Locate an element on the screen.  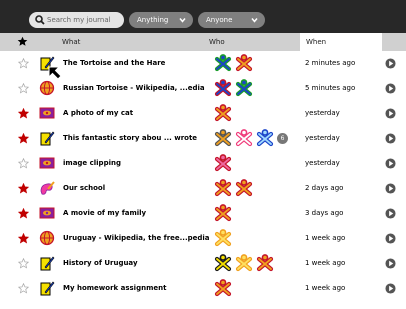
who-column-header: Who is located at coordinates (217, 42).